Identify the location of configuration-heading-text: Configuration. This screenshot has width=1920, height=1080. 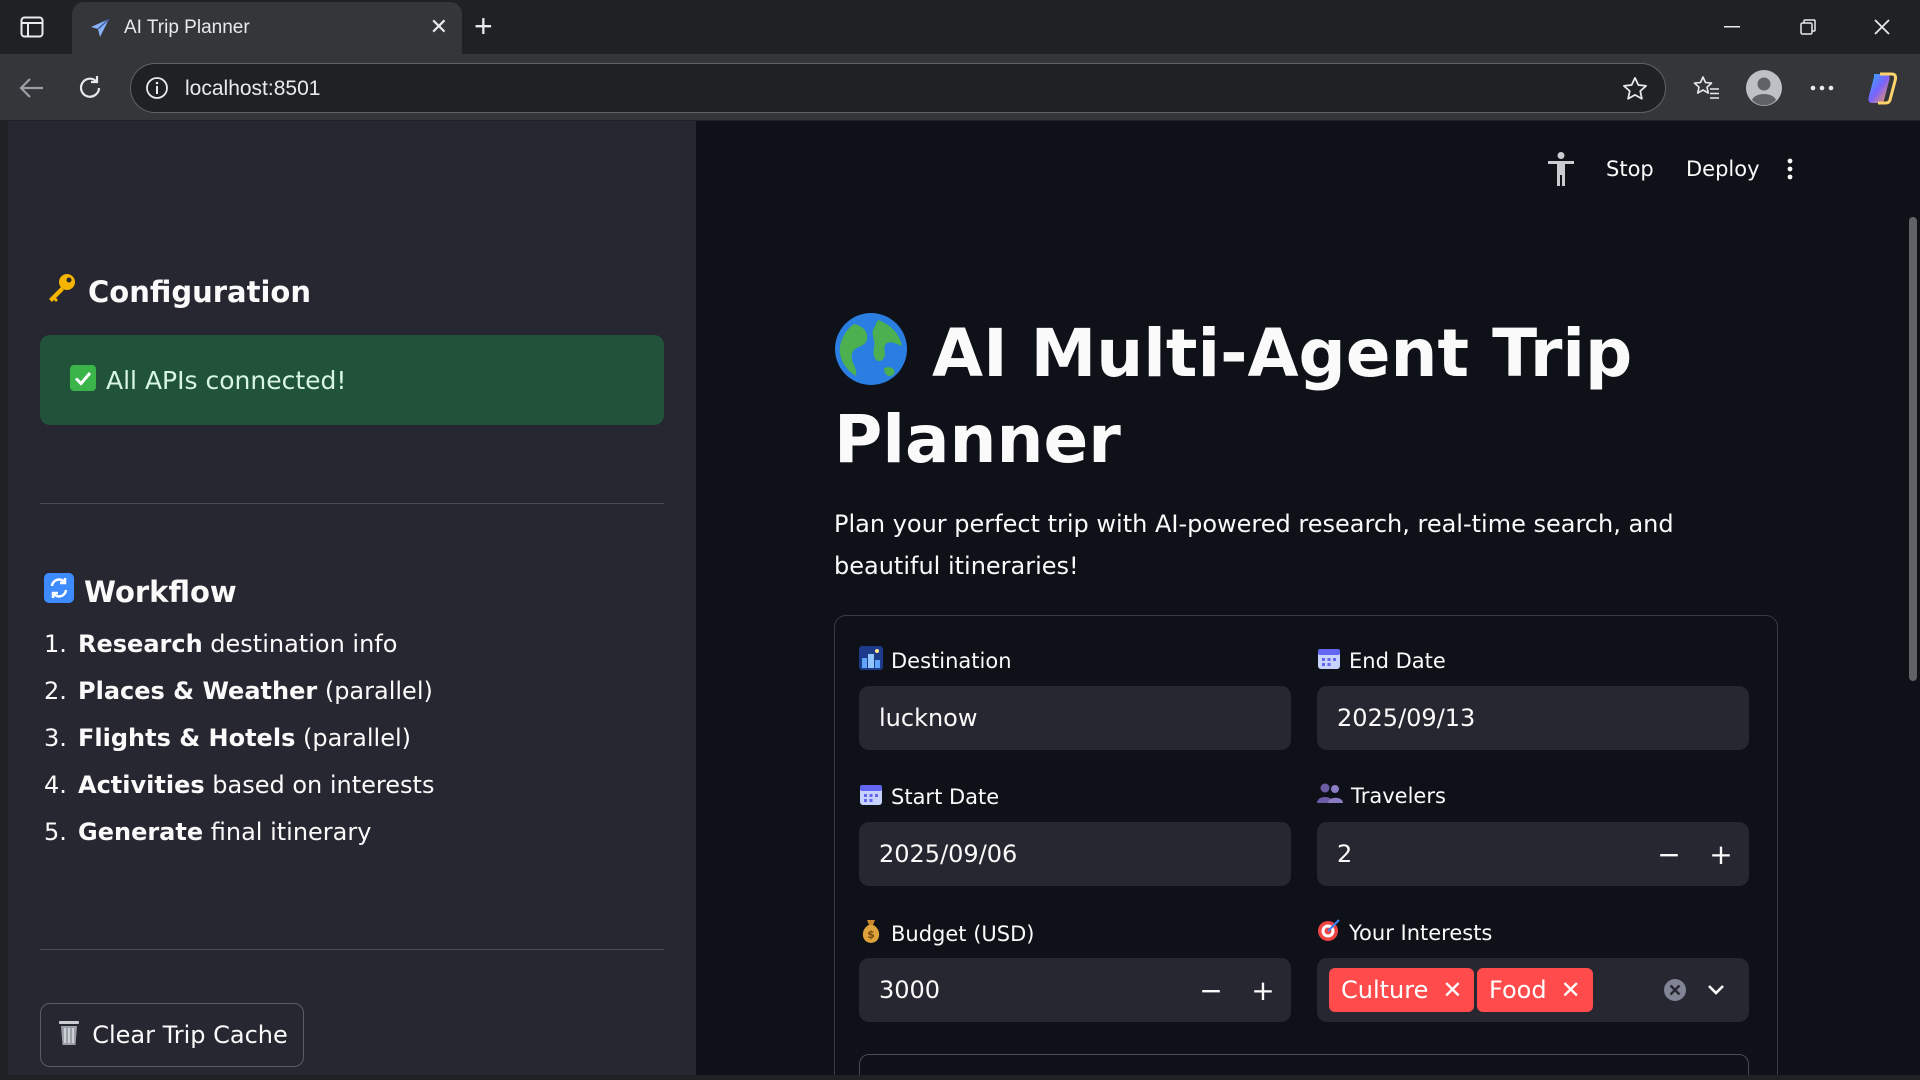
(199, 291).